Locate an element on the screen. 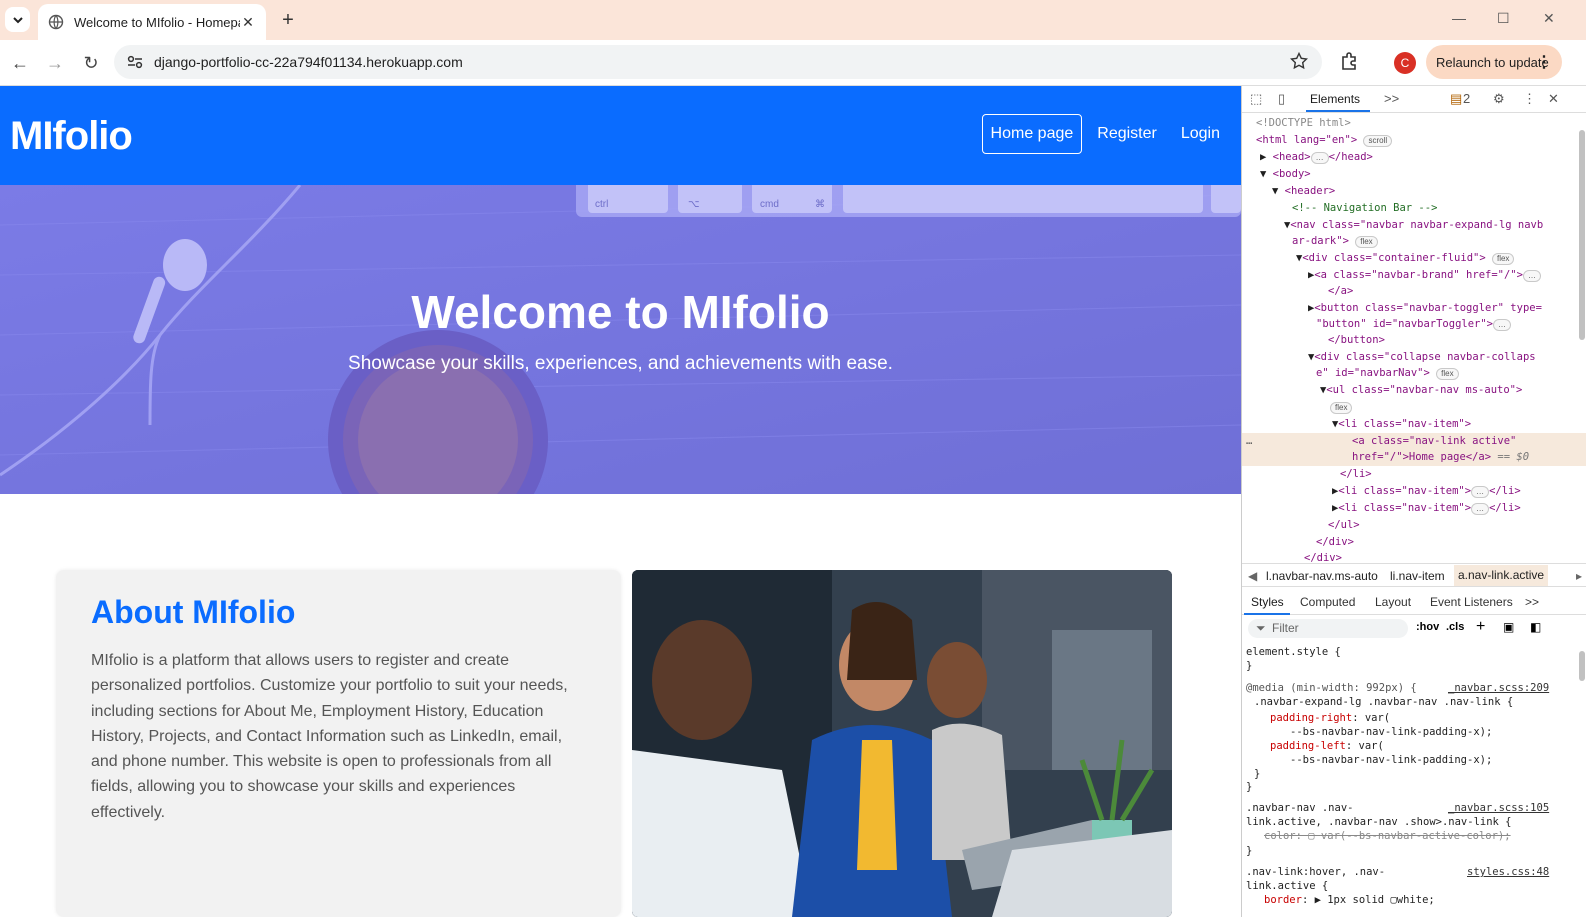 Image resolution: width=1586 pixels, height=917 pixels. site-info-icon is located at coordinates (135, 62).